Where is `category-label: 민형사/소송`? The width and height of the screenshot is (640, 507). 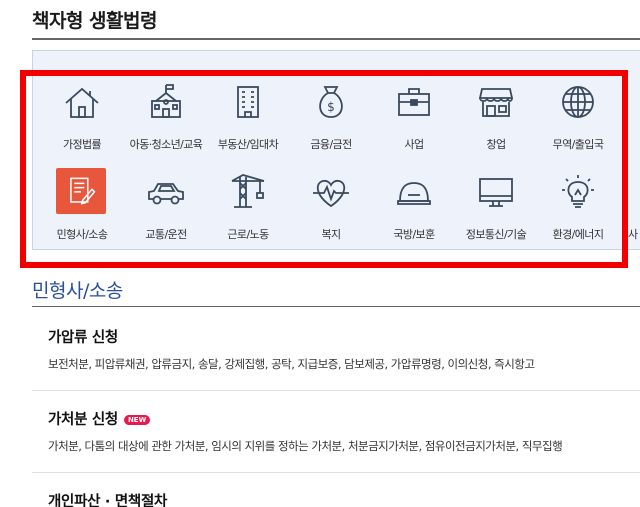
category-label: 민형사/소송 is located at coordinates (82, 234).